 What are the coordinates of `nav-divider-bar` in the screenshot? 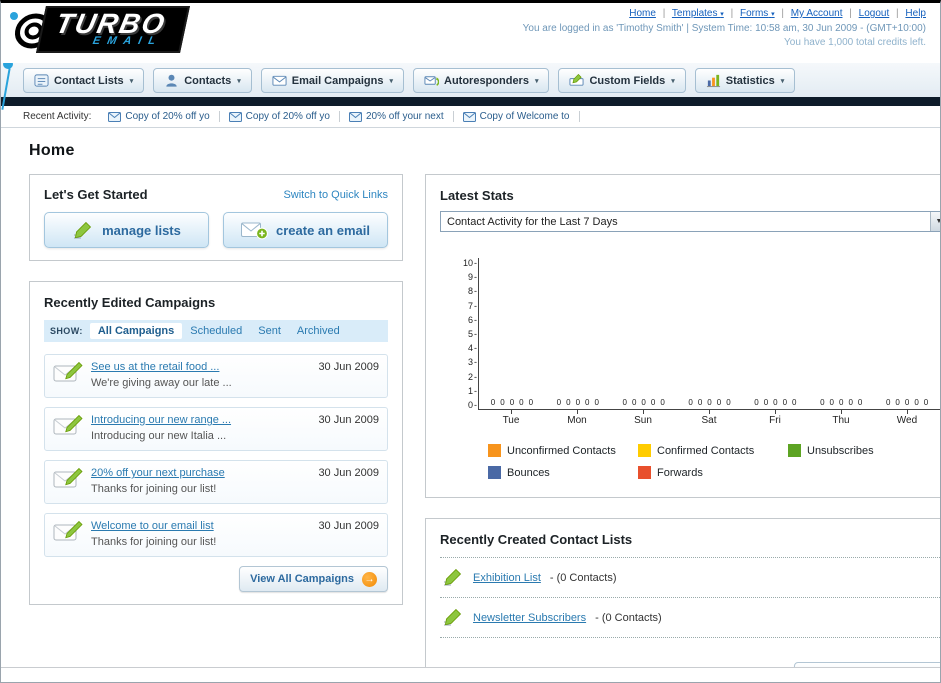 It's located at (470, 101).